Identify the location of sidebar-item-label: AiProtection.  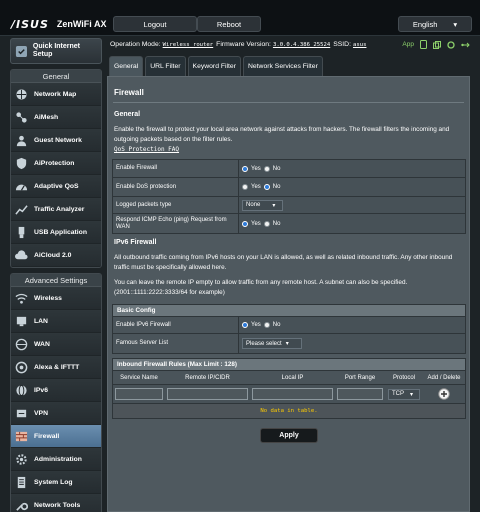
(54, 163).